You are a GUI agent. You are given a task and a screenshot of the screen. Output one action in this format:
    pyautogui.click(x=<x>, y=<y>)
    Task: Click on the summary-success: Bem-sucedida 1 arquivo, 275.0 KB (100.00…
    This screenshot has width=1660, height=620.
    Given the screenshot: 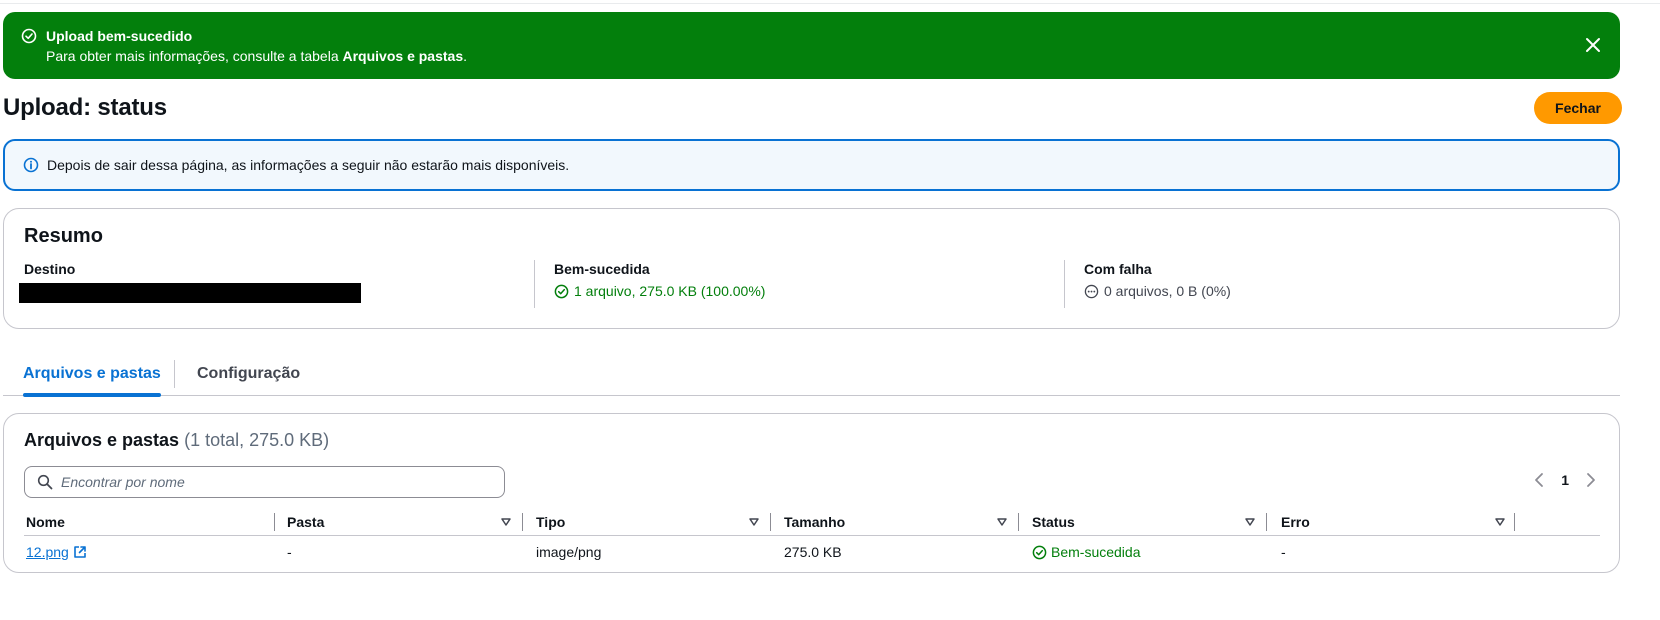 What is the action you would take?
    pyautogui.click(x=659, y=280)
    